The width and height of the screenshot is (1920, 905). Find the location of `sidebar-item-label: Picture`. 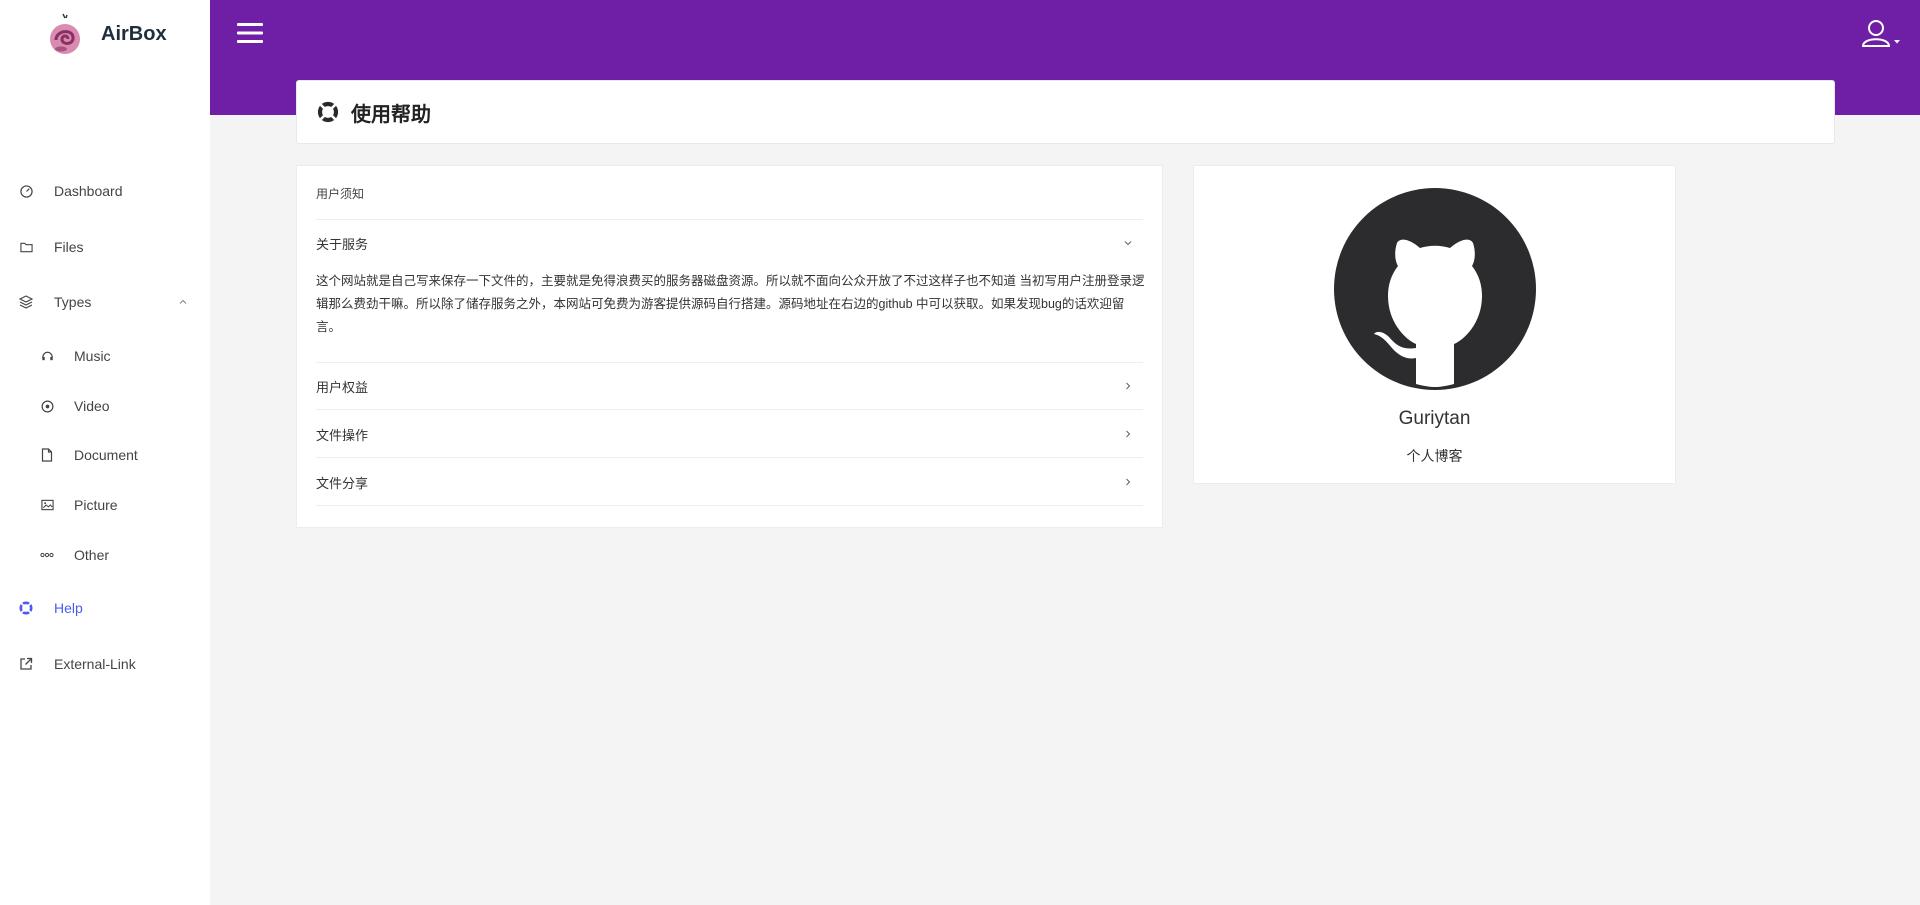

sidebar-item-label: Picture is located at coordinates (96, 505).